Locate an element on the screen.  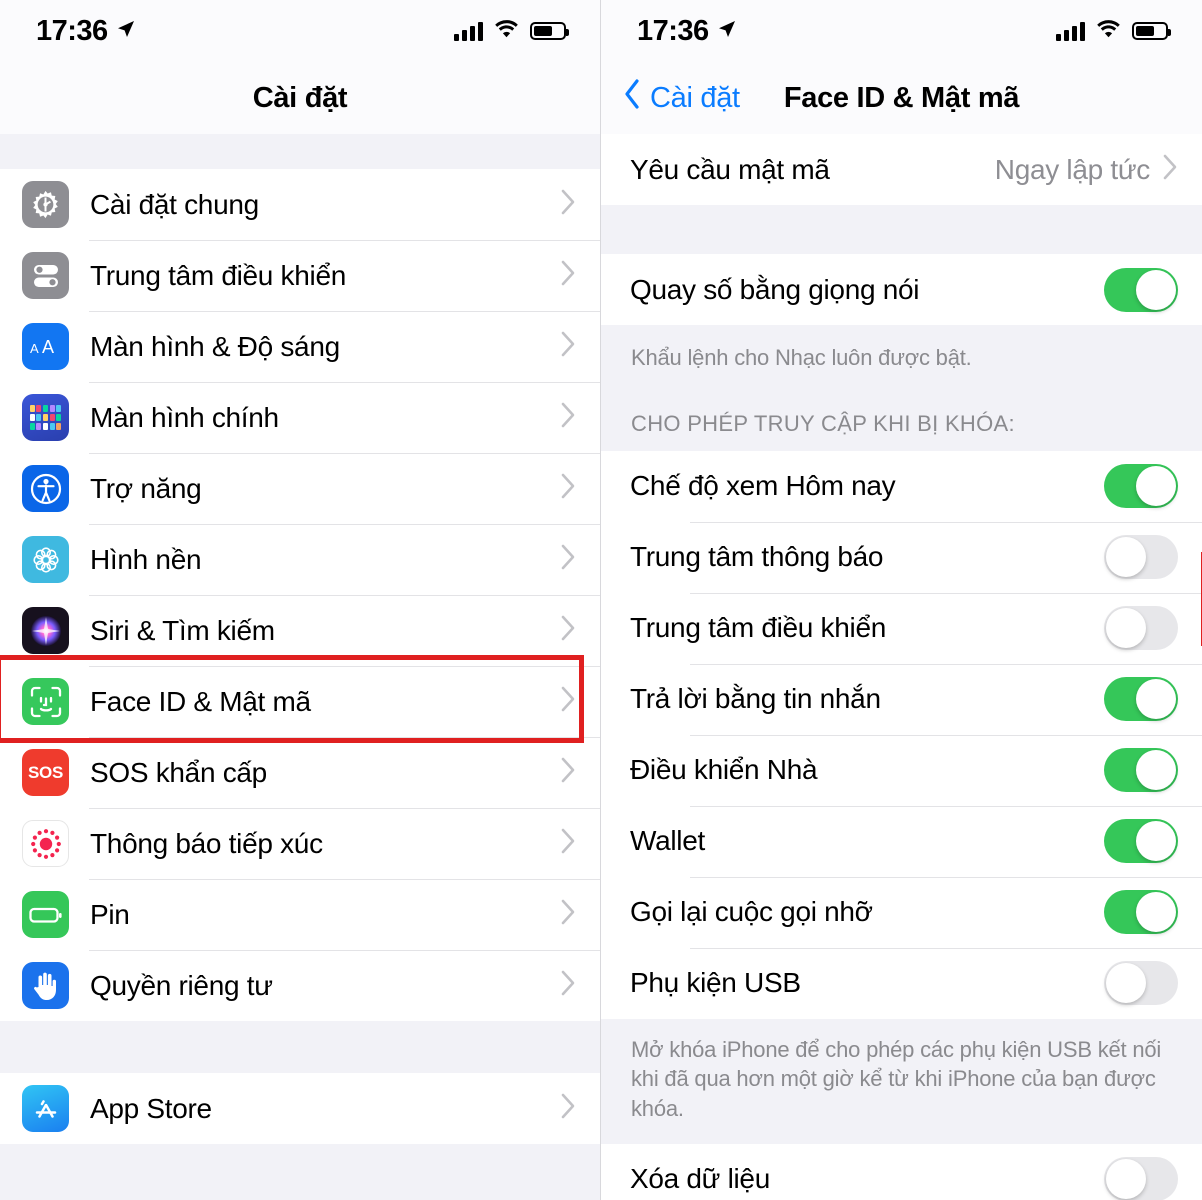
row-erase-data: Xóa dữ liệu is located at coordinates (901, 1171).